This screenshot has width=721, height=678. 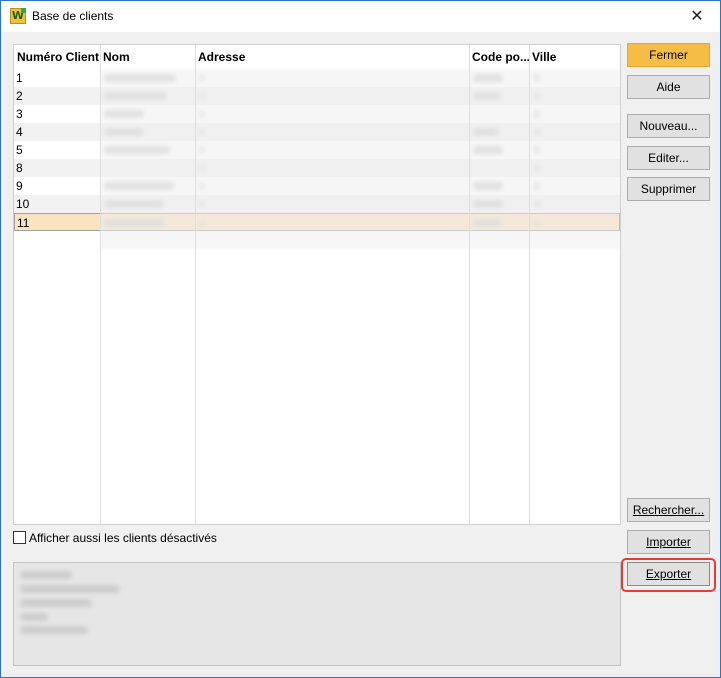 What do you see at coordinates (18, 16) in the screenshot?
I see `app-logo-icon: W` at bounding box center [18, 16].